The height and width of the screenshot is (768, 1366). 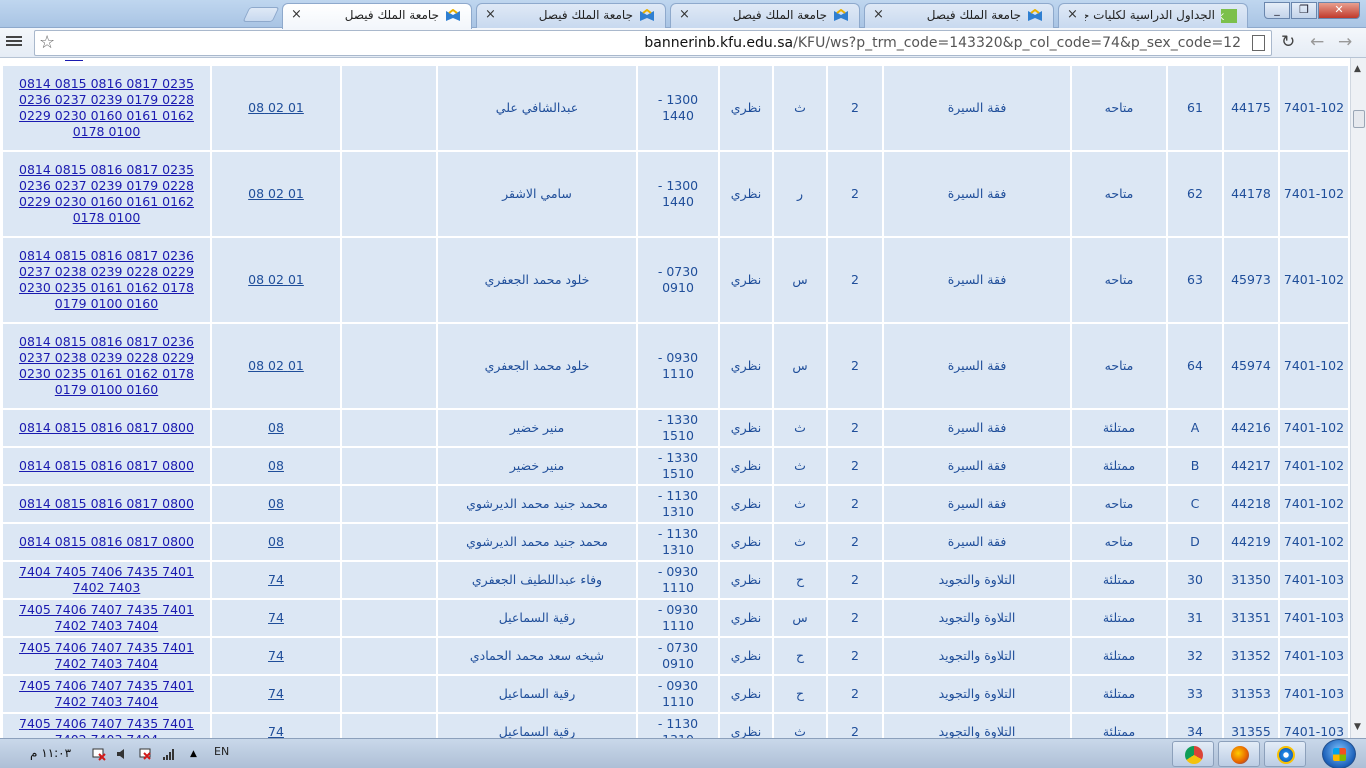 What do you see at coordinates (1153, 15) in the screenshot?
I see `tab-5: K الجداول الدراسية لكليات جامعة ×` at bounding box center [1153, 15].